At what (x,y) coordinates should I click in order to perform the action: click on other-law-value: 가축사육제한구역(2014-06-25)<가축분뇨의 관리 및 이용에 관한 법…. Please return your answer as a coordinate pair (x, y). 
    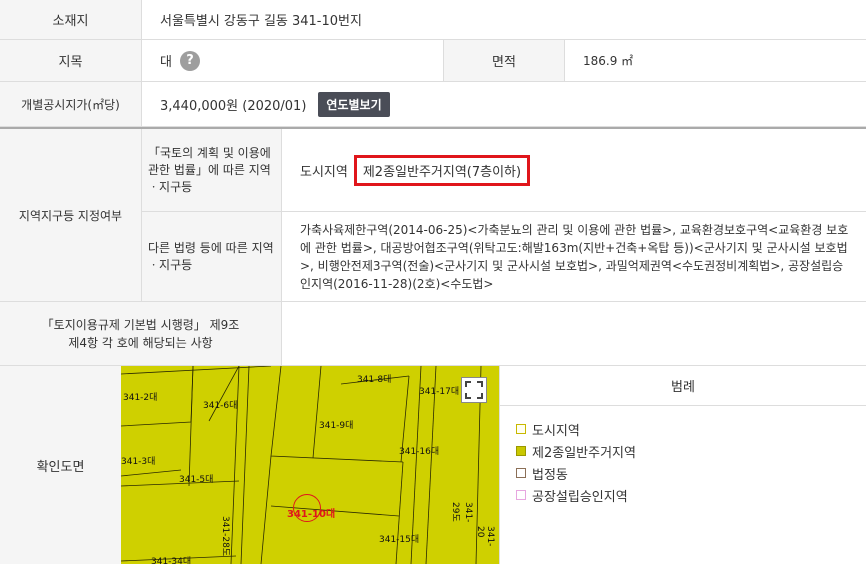
    Looking at the image, I should click on (573, 256).